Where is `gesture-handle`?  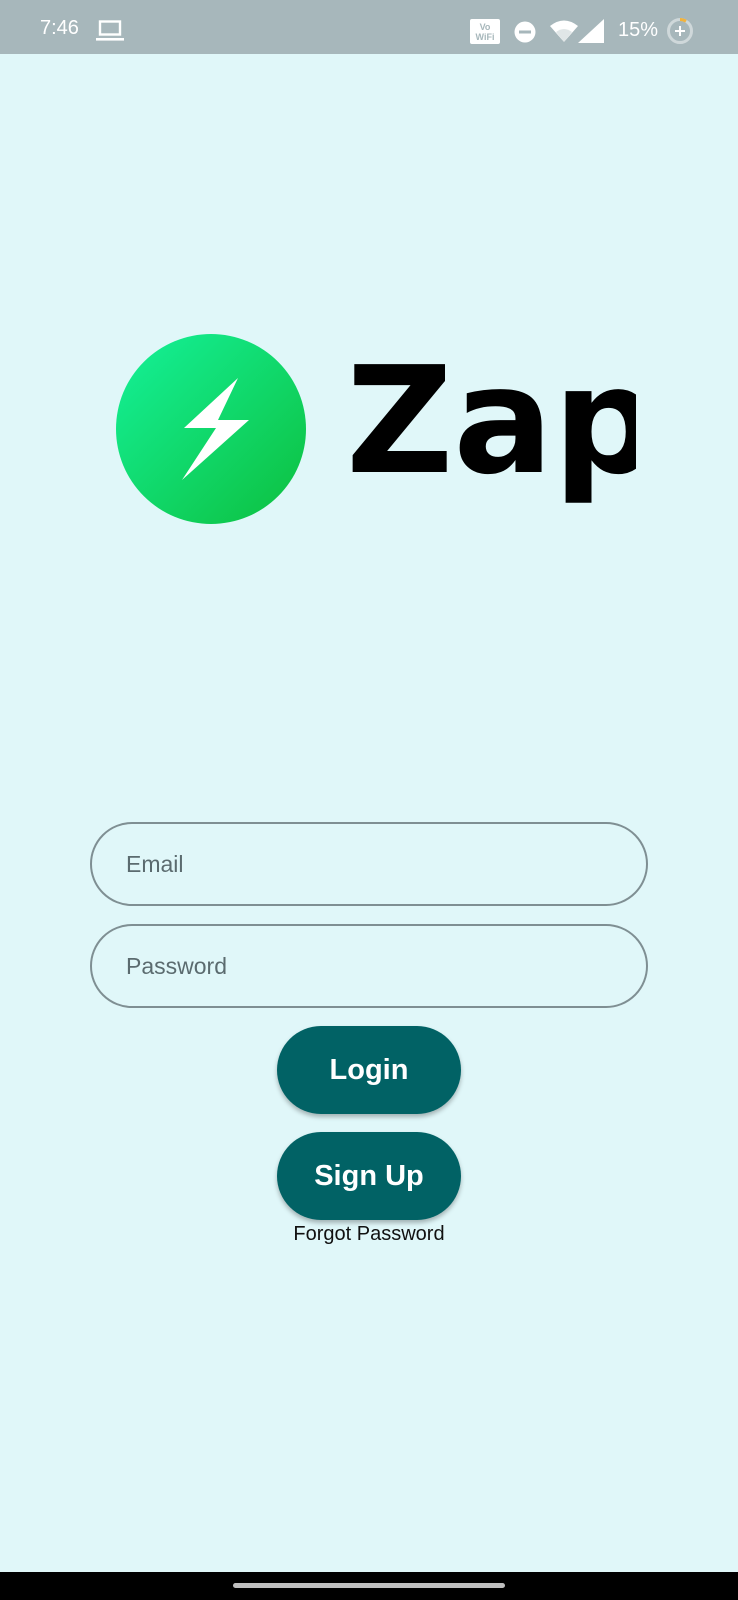
gesture-handle is located at coordinates (369, 1585).